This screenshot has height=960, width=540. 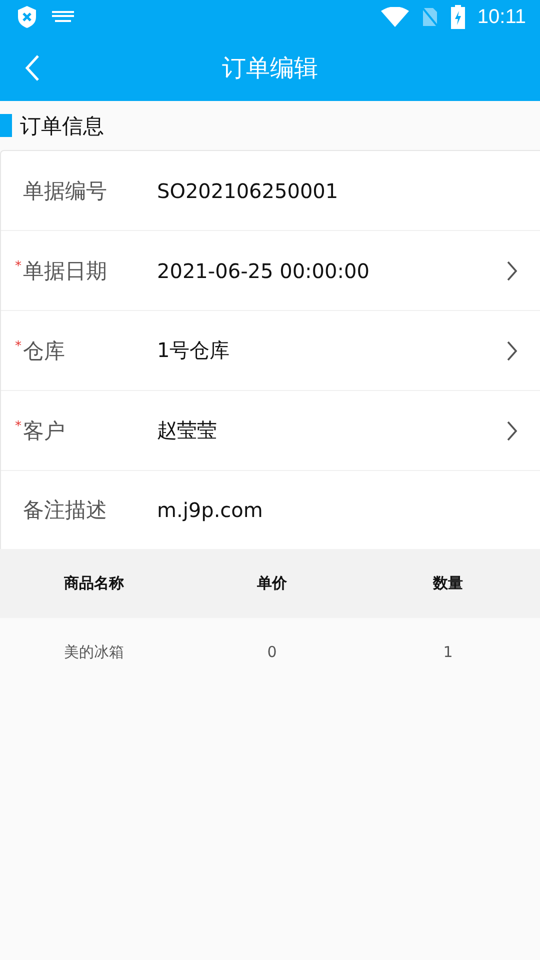 I want to click on field-label: 单据编号, so click(x=65, y=191).